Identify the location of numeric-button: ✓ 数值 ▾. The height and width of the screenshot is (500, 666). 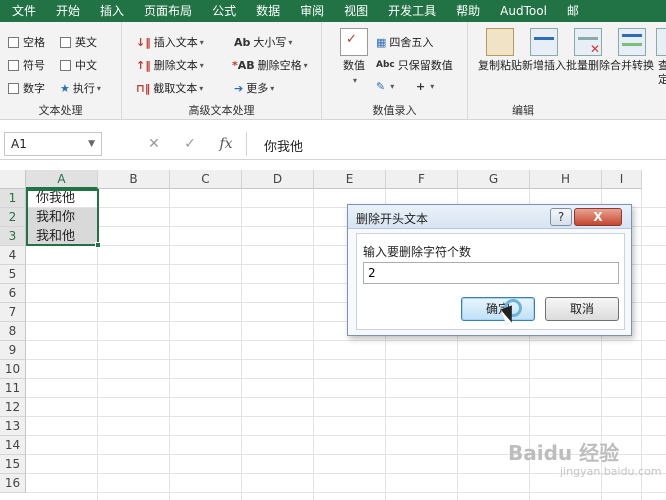
(354, 63).